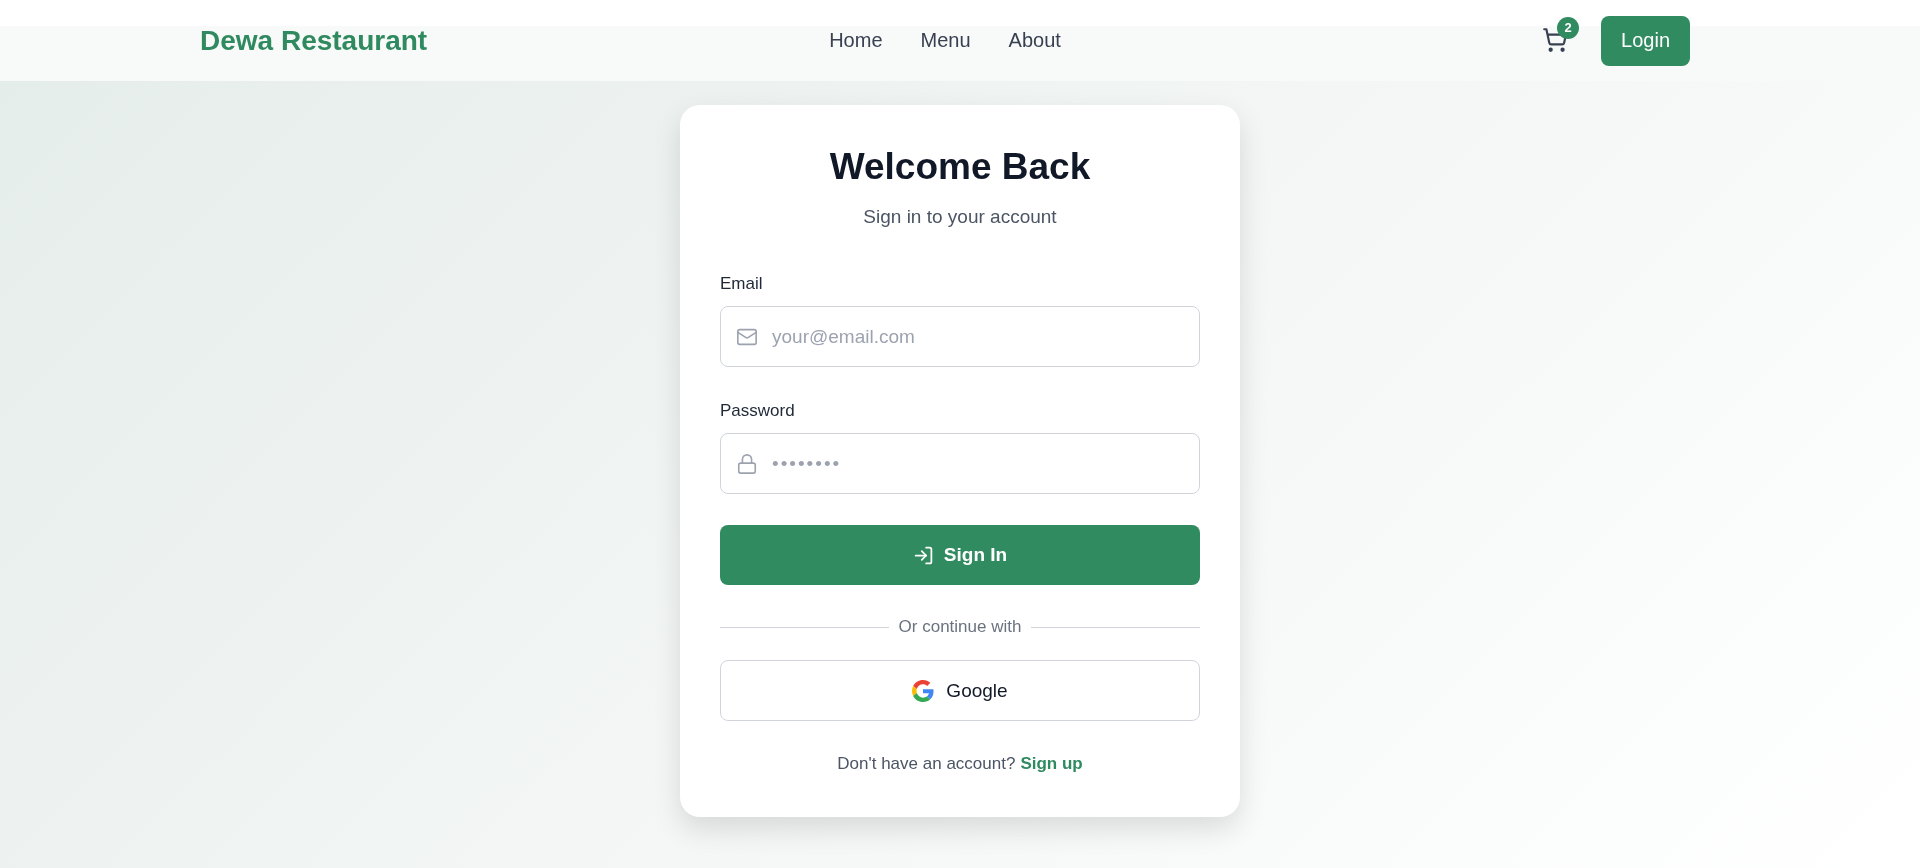 This screenshot has width=1920, height=868. Describe the element at coordinates (757, 411) in the screenshot. I see `field-label: Password` at that location.